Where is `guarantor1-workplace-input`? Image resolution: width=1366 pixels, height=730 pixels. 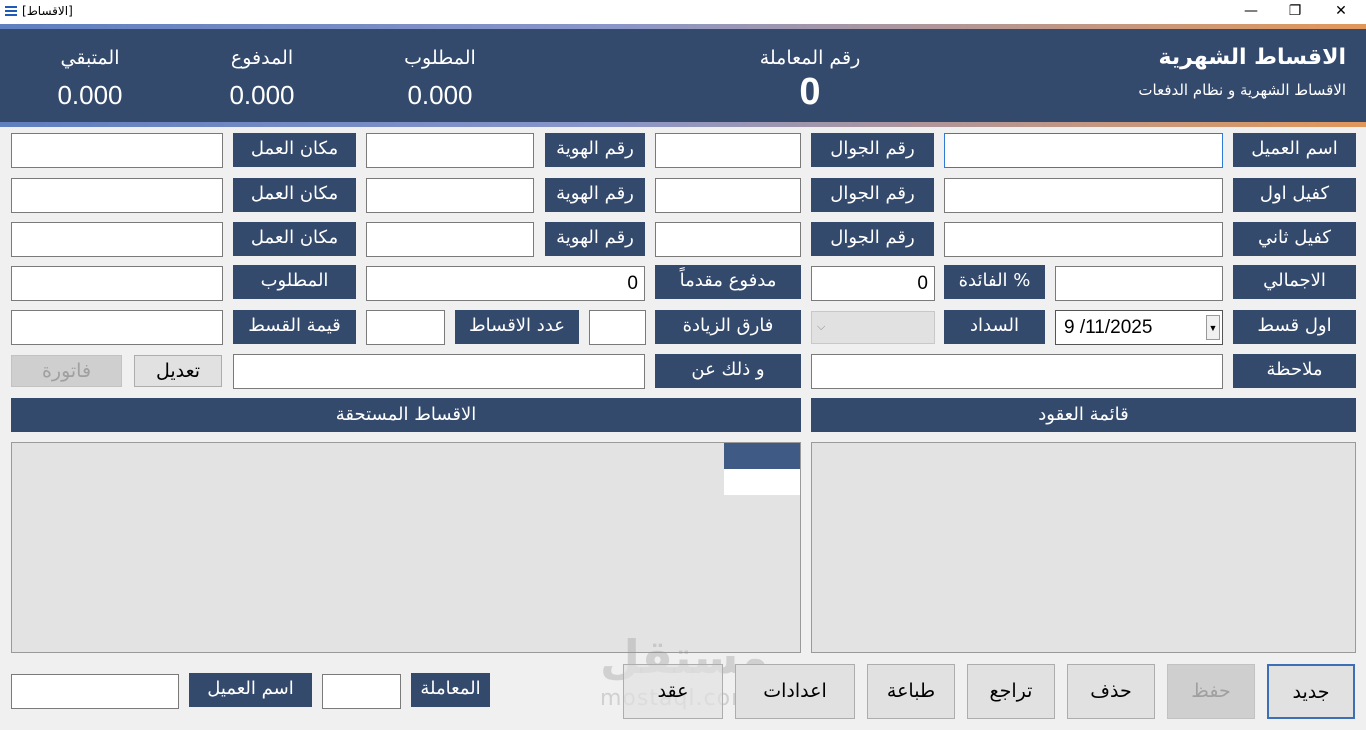 guarantor1-workplace-input is located at coordinates (117, 195).